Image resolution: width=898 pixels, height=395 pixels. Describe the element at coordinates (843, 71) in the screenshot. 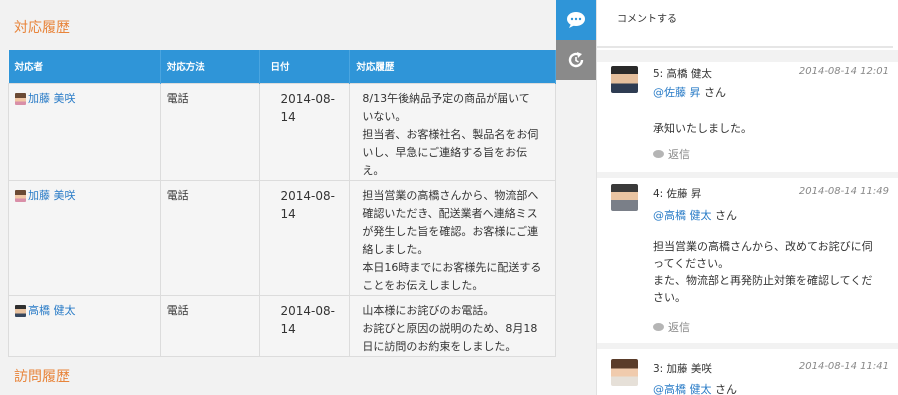

I see `comment-date: 2014-08-14 12:01` at that location.